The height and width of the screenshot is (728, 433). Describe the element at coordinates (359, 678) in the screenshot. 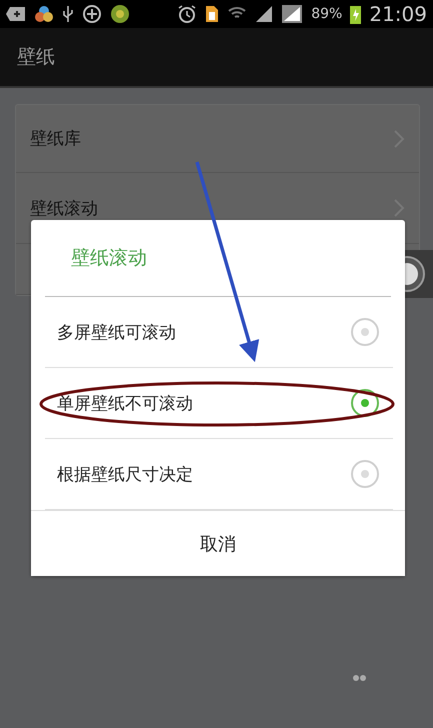

I see `dots-icon` at that location.